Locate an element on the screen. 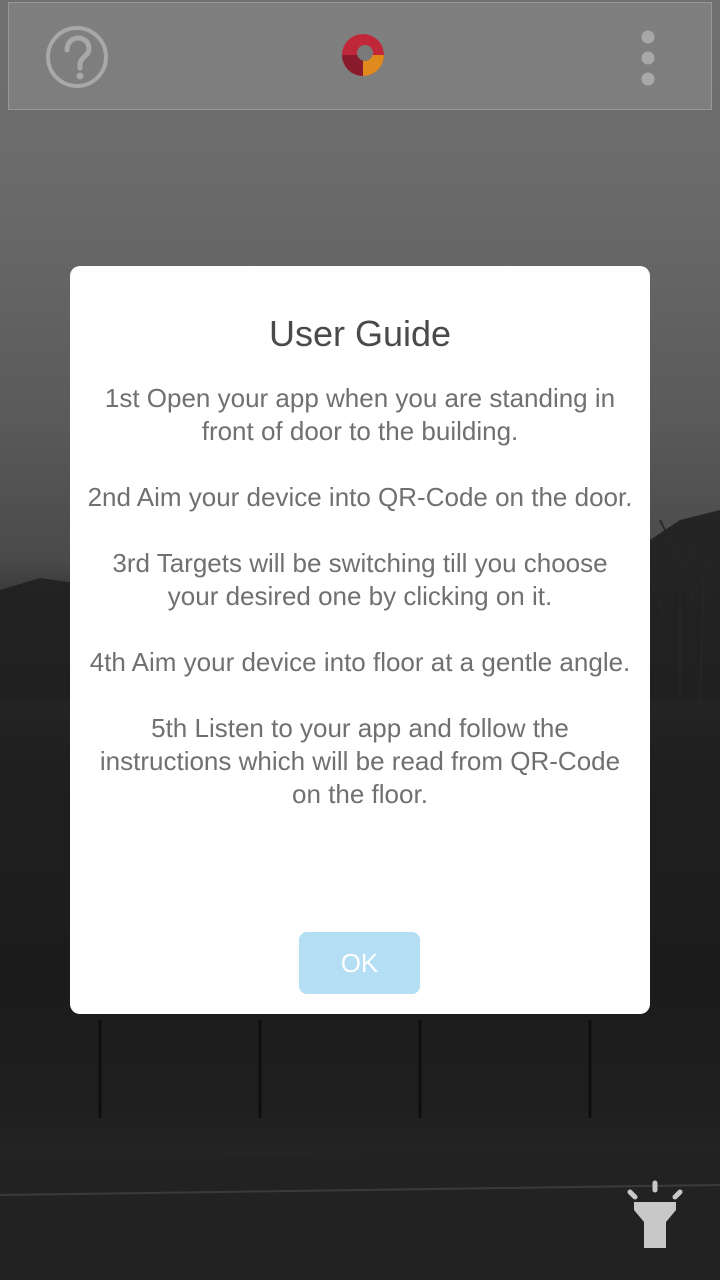 Image resolution: width=720 pixels, height=1280 pixels. flashlight-icon is located at coordinates (655, 1215).